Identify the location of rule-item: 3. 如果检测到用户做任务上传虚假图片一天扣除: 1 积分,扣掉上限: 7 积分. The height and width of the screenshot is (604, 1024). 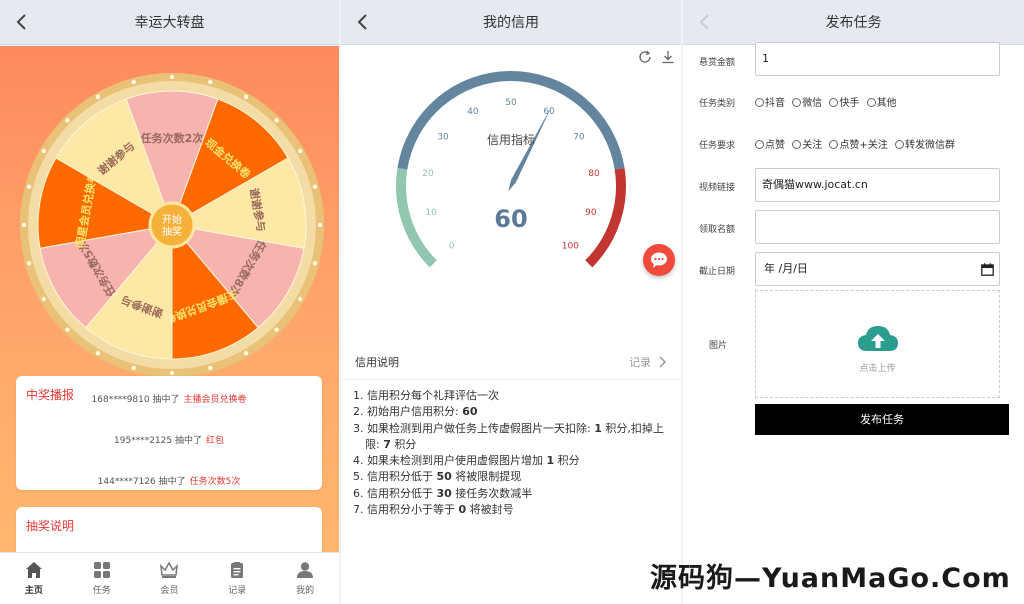
(508, 436).